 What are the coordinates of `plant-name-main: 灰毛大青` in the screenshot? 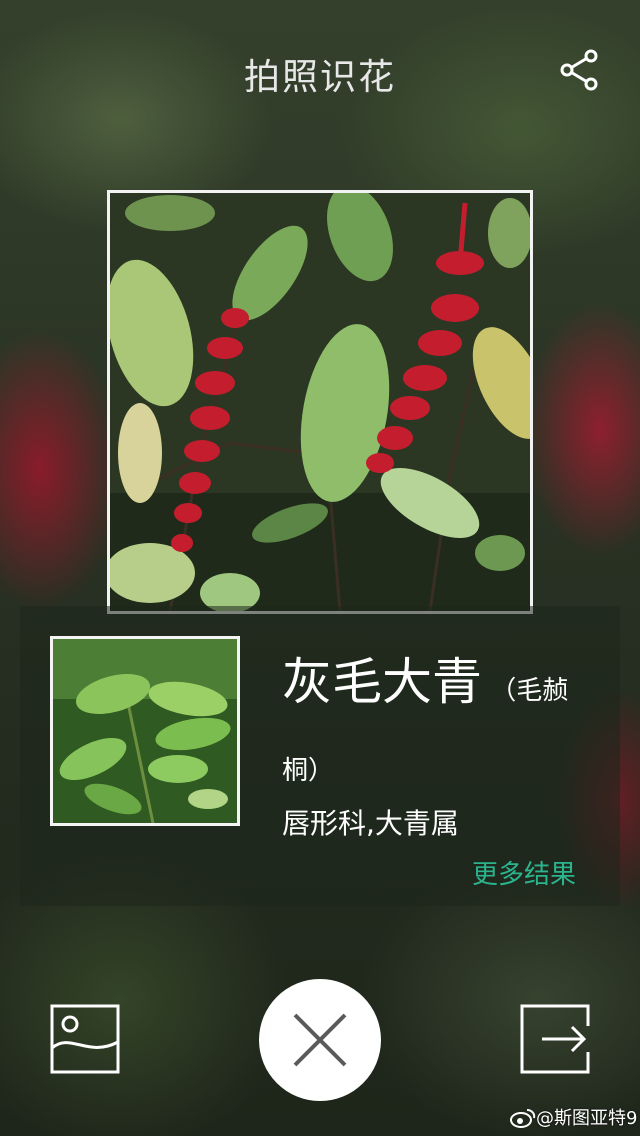 It's located at (382, 682).